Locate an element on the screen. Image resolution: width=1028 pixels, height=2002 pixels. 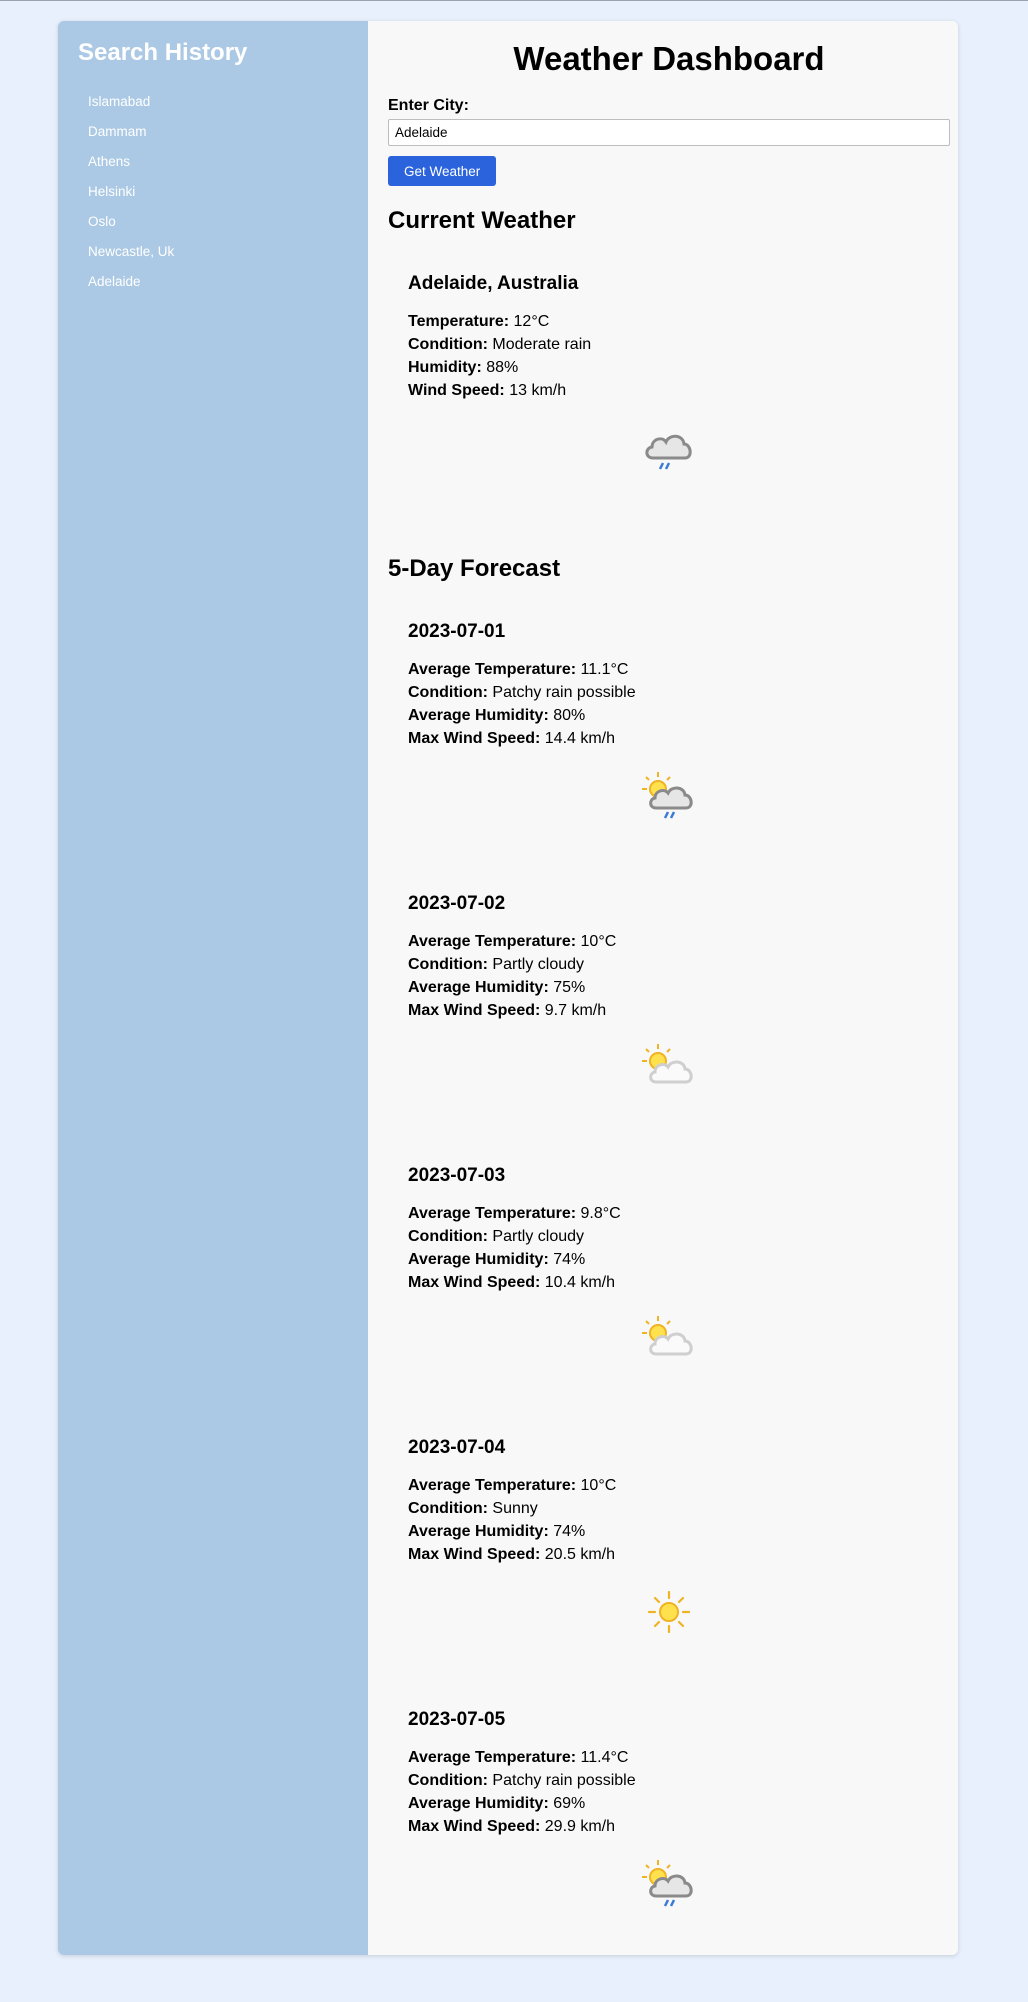
condition-value: Moderate rain is located at coordinates (542, 344).